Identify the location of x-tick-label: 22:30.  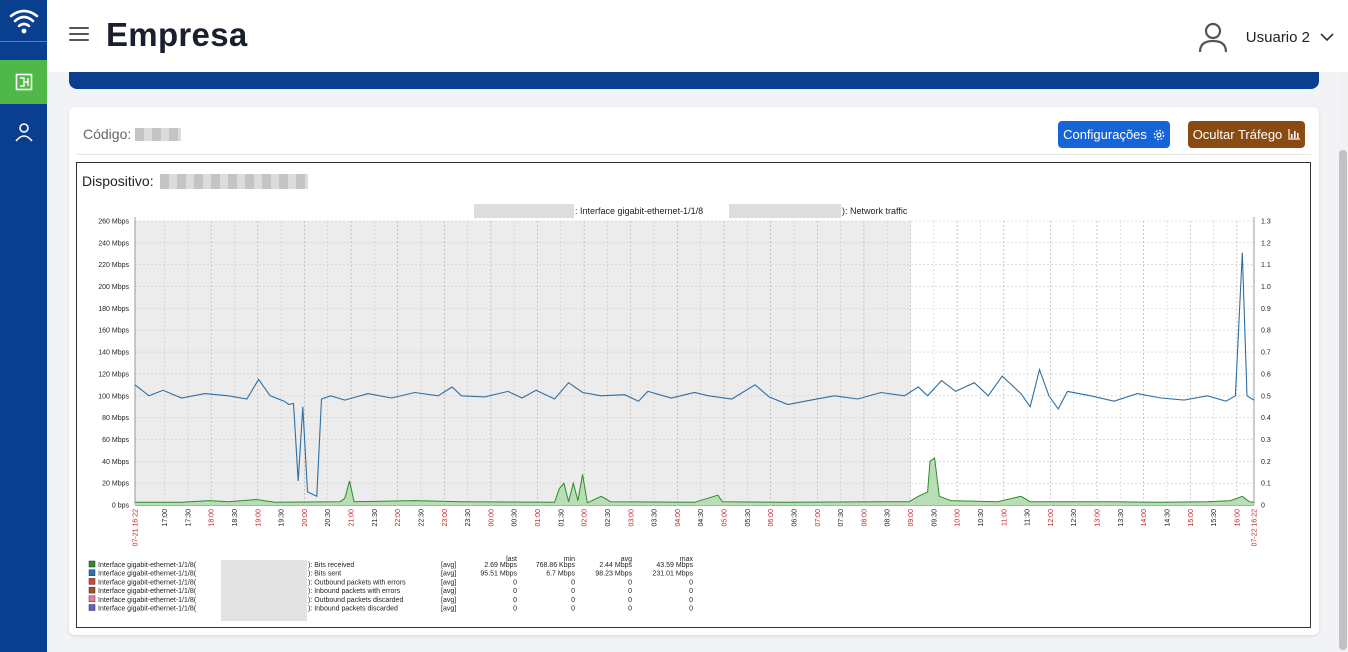
(421, 518).